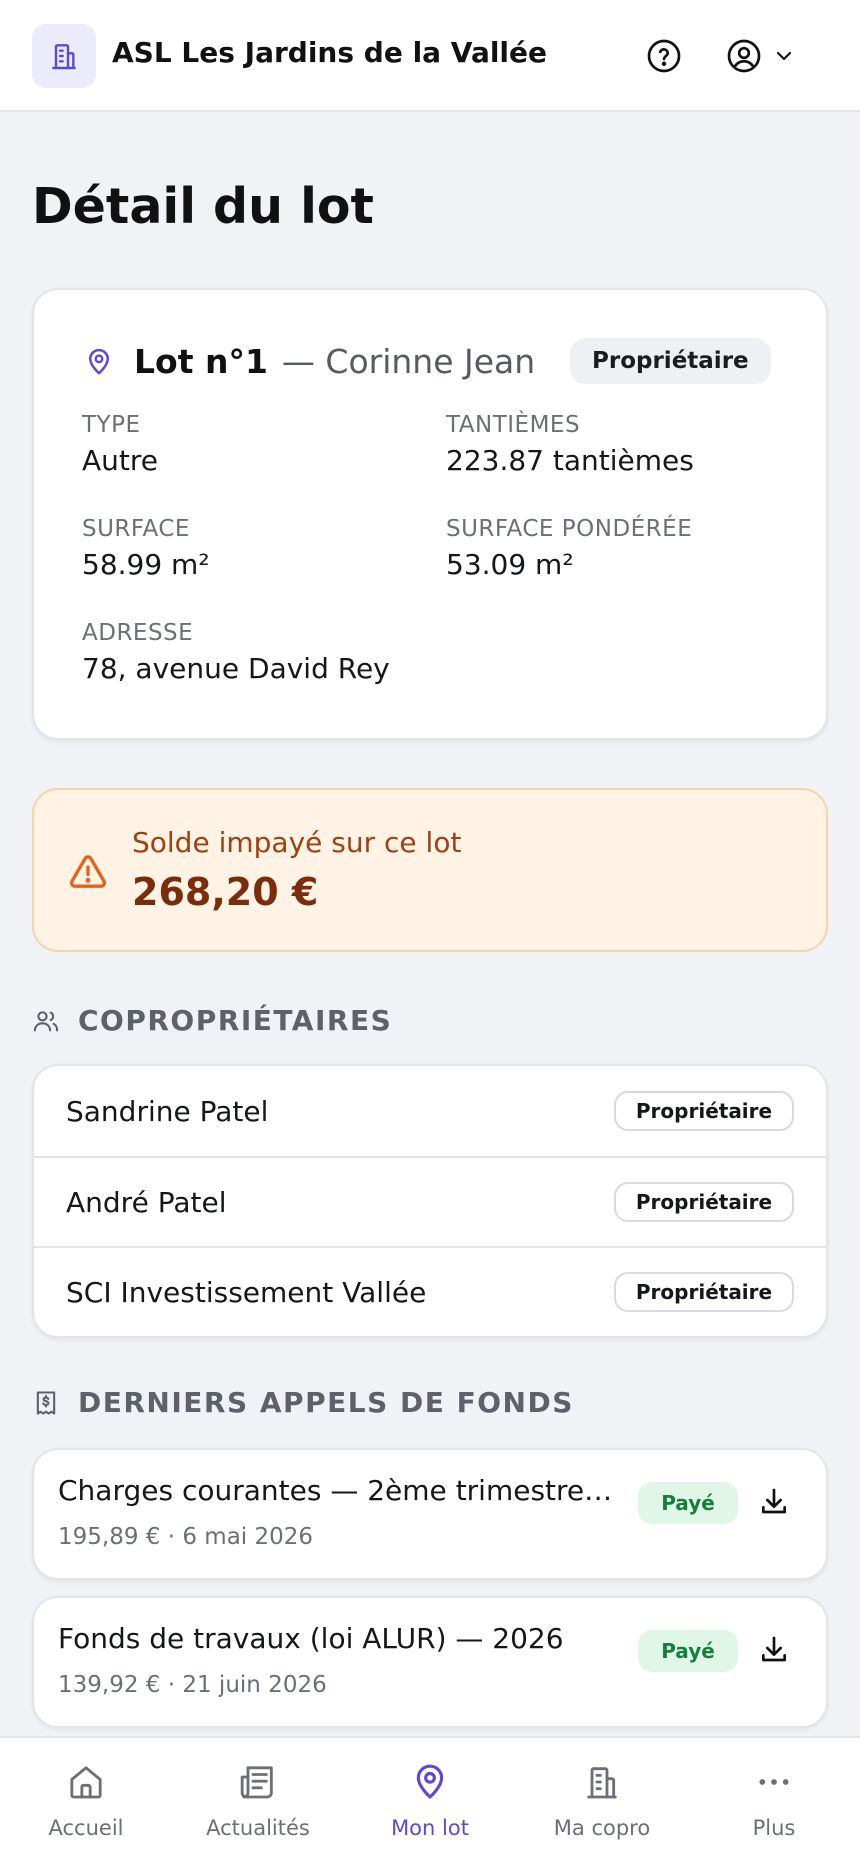  What do you see at coordinates (430, 1111) in the screenshot?
I see `list-item: Sandrine Patel Propriétaire` at bounding box center [430, 1111].